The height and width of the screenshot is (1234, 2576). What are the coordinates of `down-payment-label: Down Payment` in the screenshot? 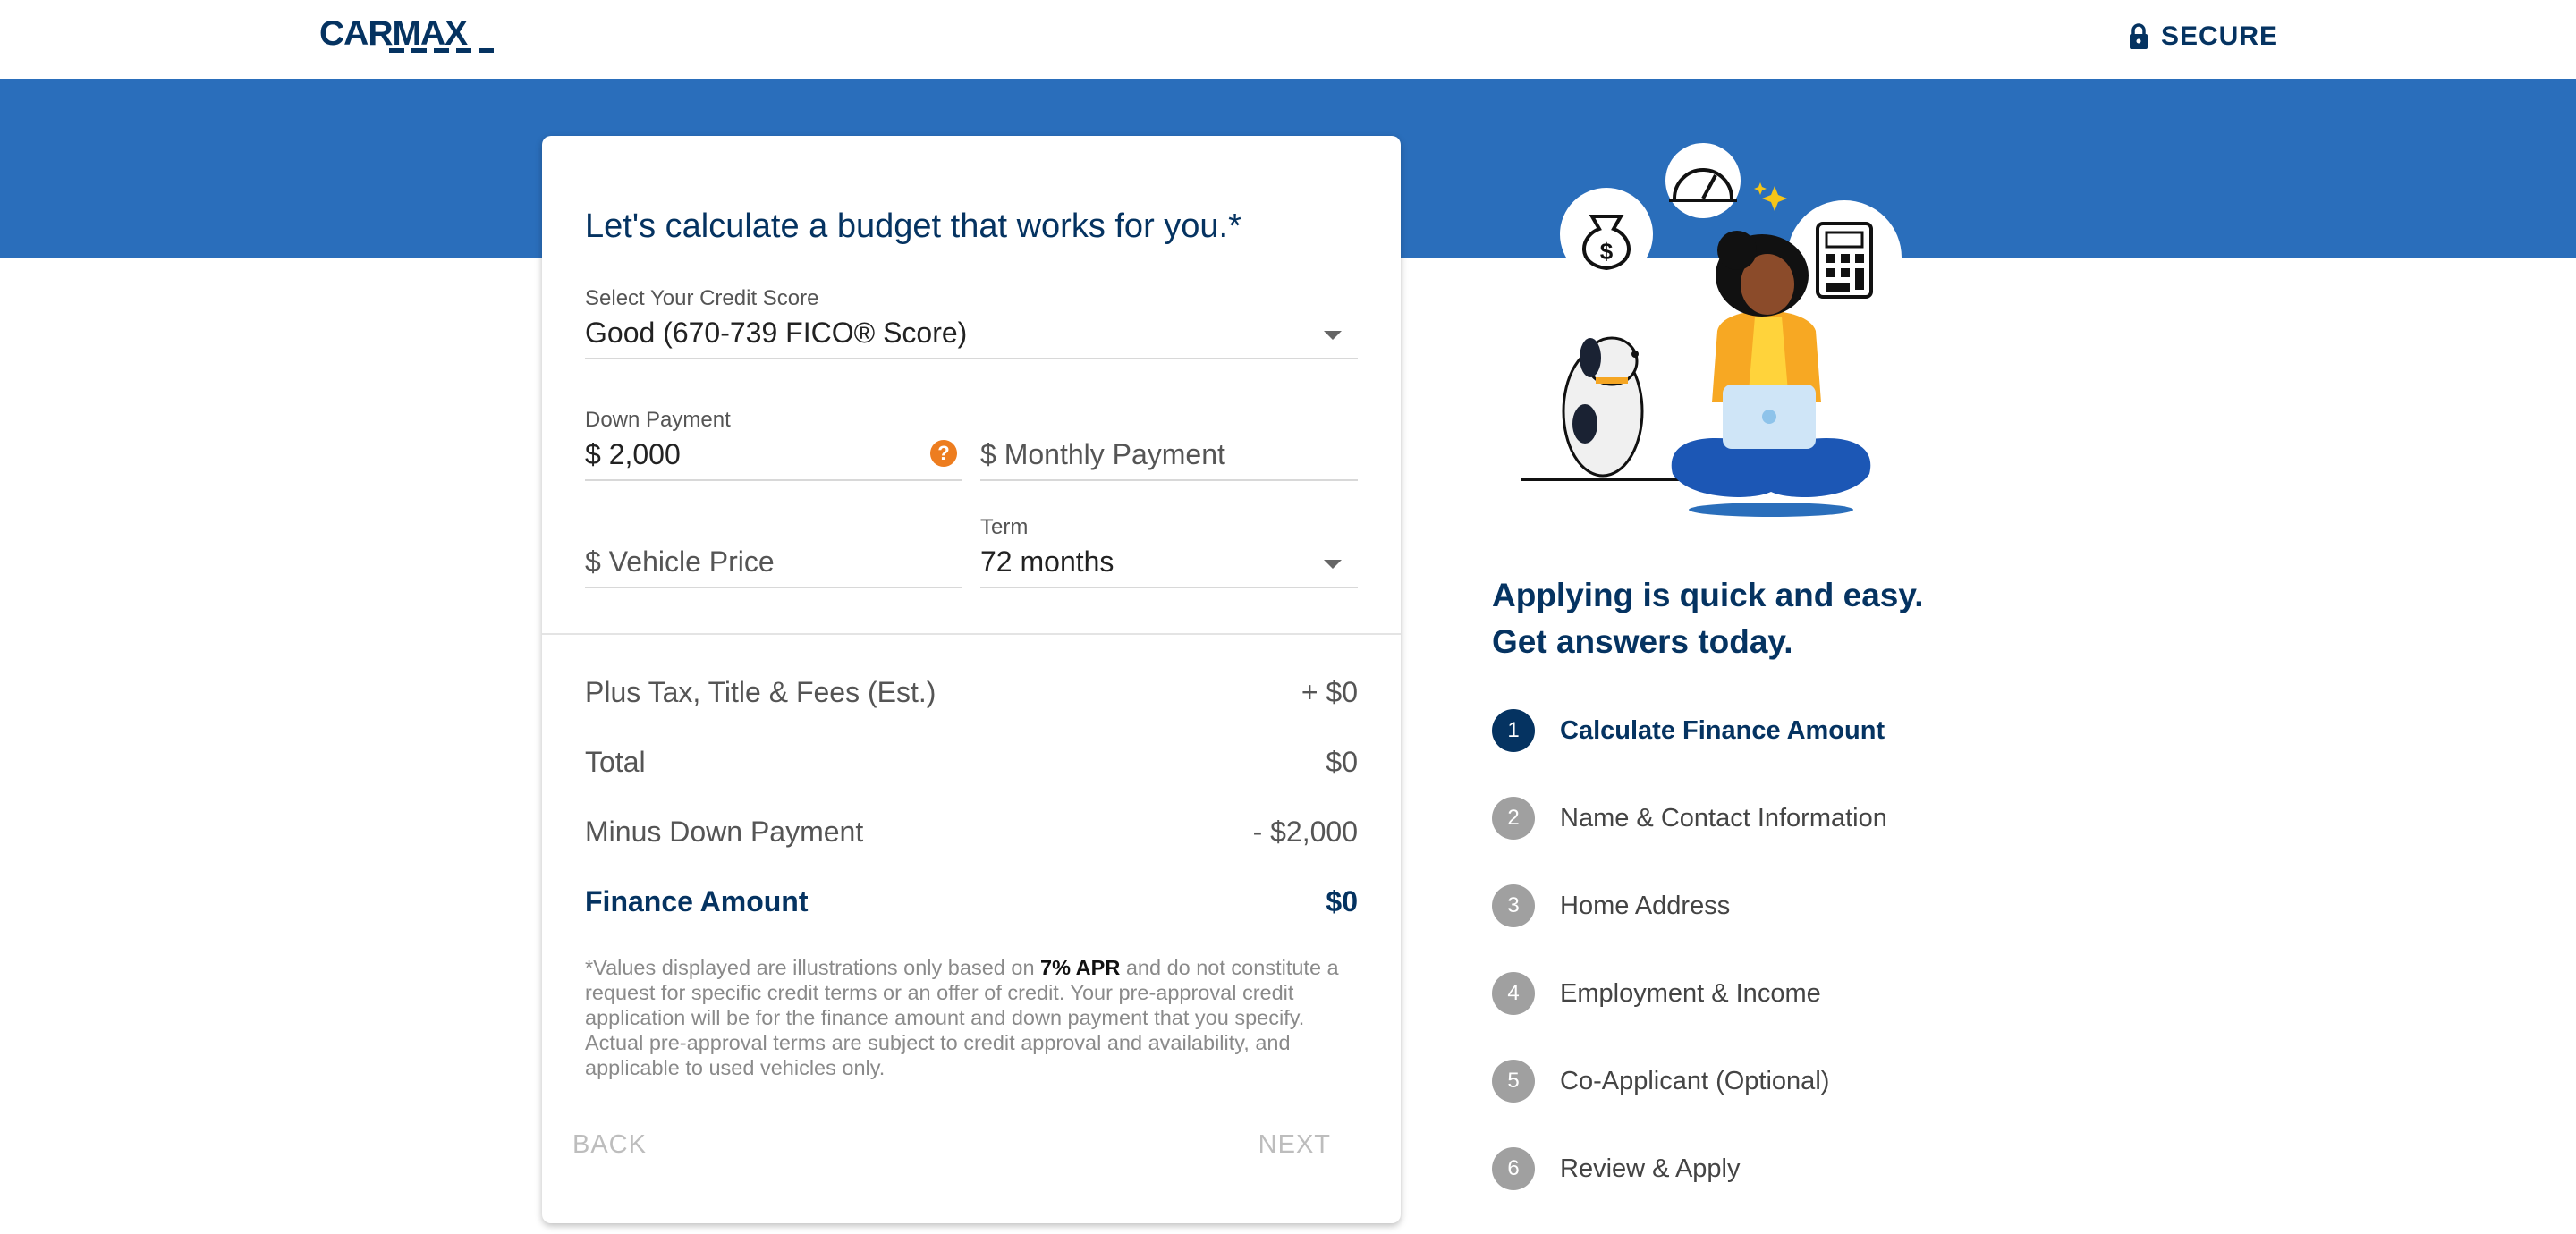 It's located at (658, 420).